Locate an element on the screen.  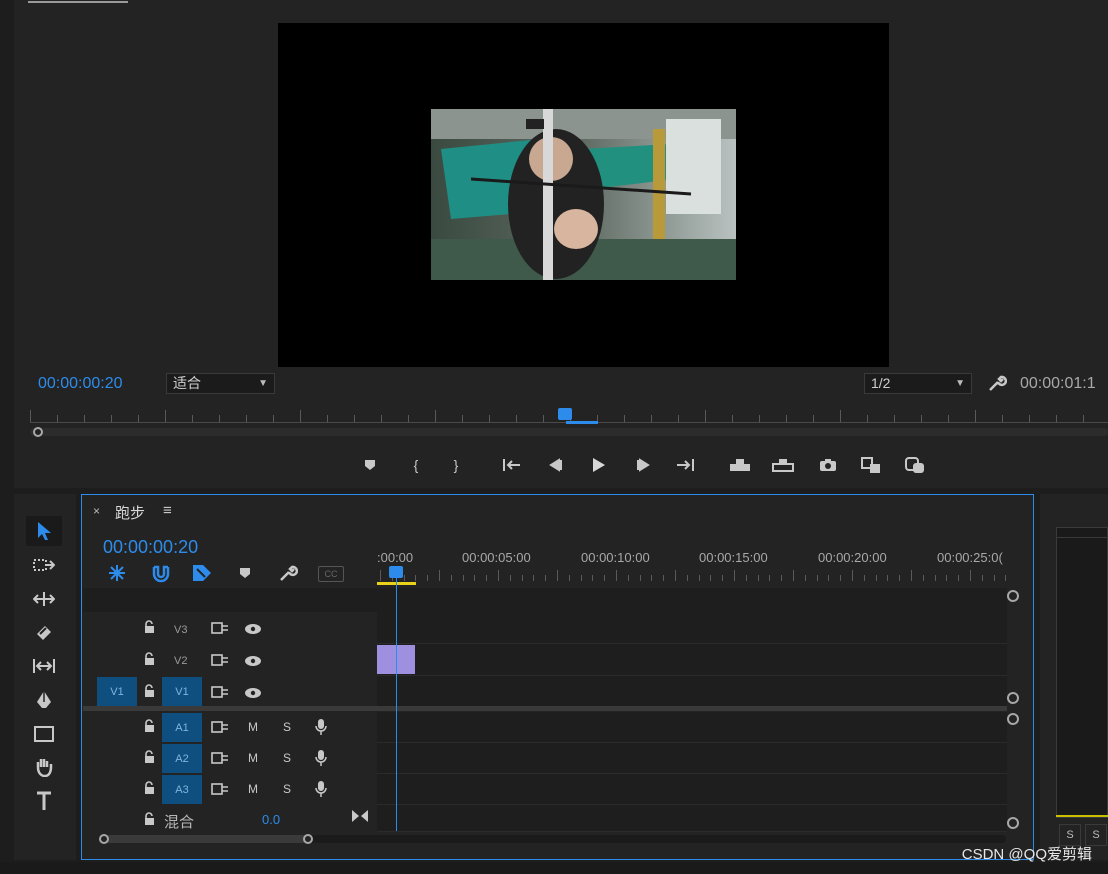
monitor-playhead is located at coordinates (565, 414).